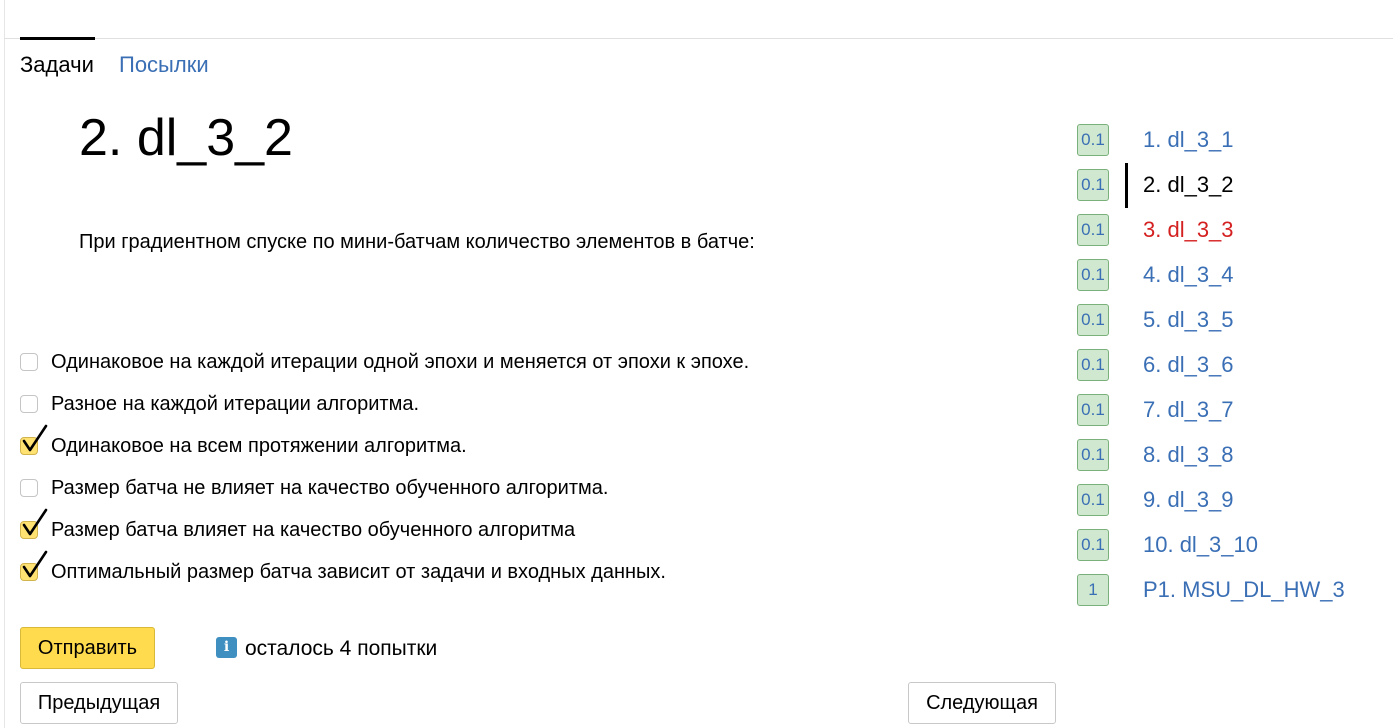 The width and height of the screenshot is (1393, 728). What do you see at coordinates (1126, 185) in the screenshot?
I see `current-problem-indicator` at bounding box center [1126, 185].